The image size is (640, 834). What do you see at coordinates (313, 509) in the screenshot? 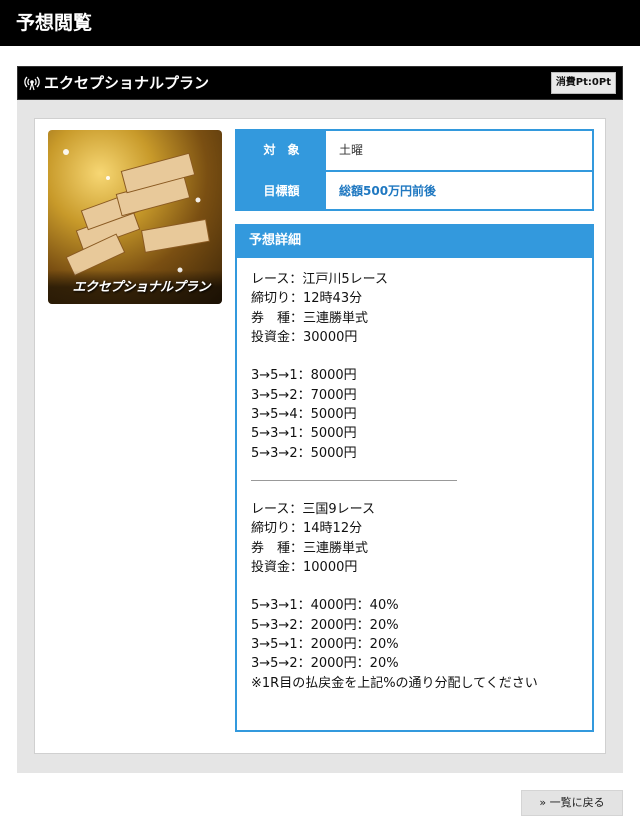
I see `race2-line: レース：三国9レース` at bounding box center [313, 509].